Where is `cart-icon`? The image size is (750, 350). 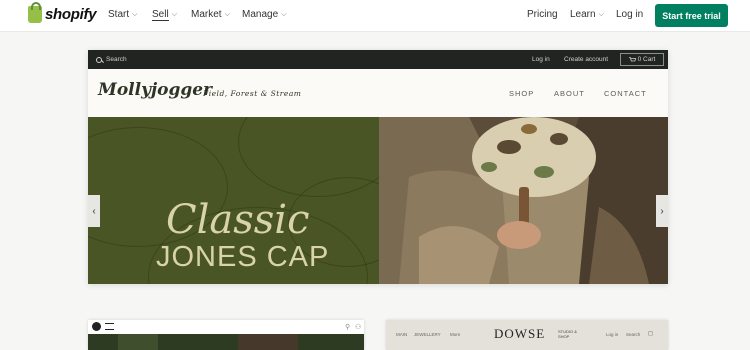
cart-icon is located at coordinates (632, 58).